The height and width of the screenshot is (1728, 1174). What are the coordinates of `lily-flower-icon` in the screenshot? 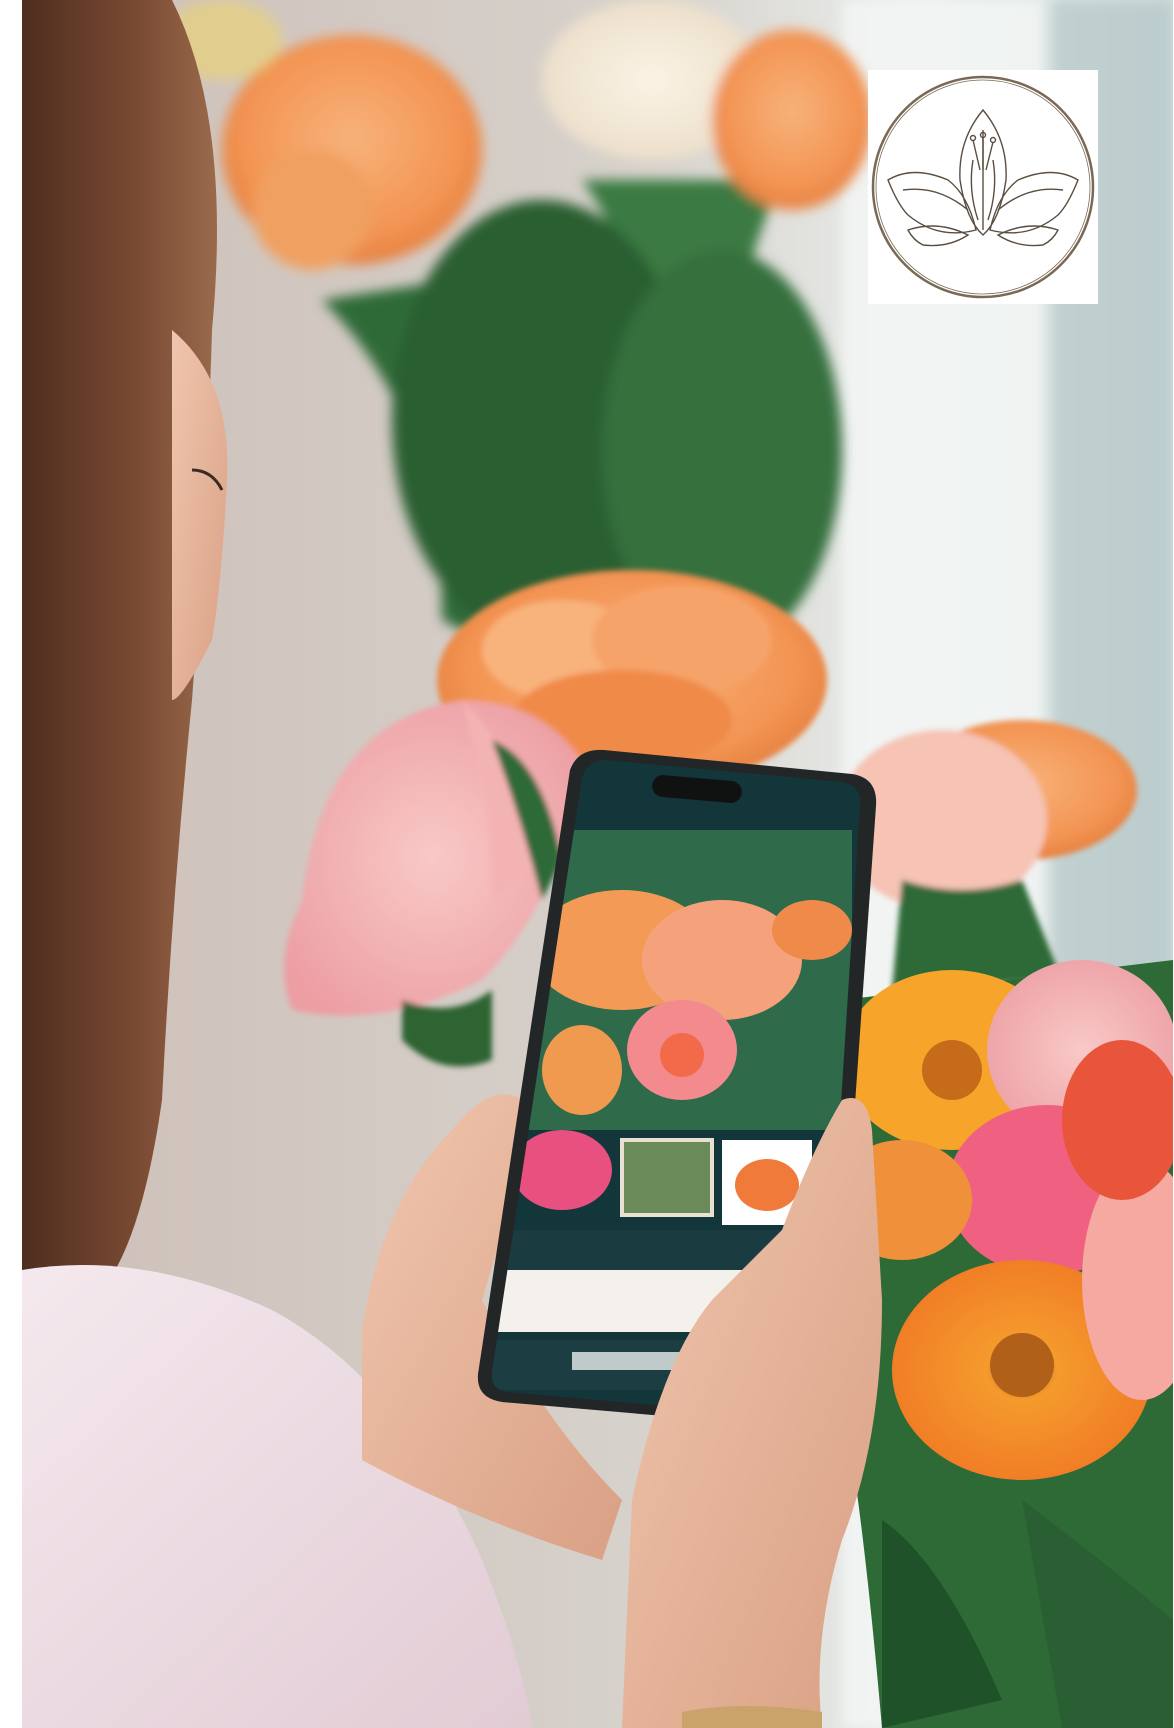 It's located at (983, 187).